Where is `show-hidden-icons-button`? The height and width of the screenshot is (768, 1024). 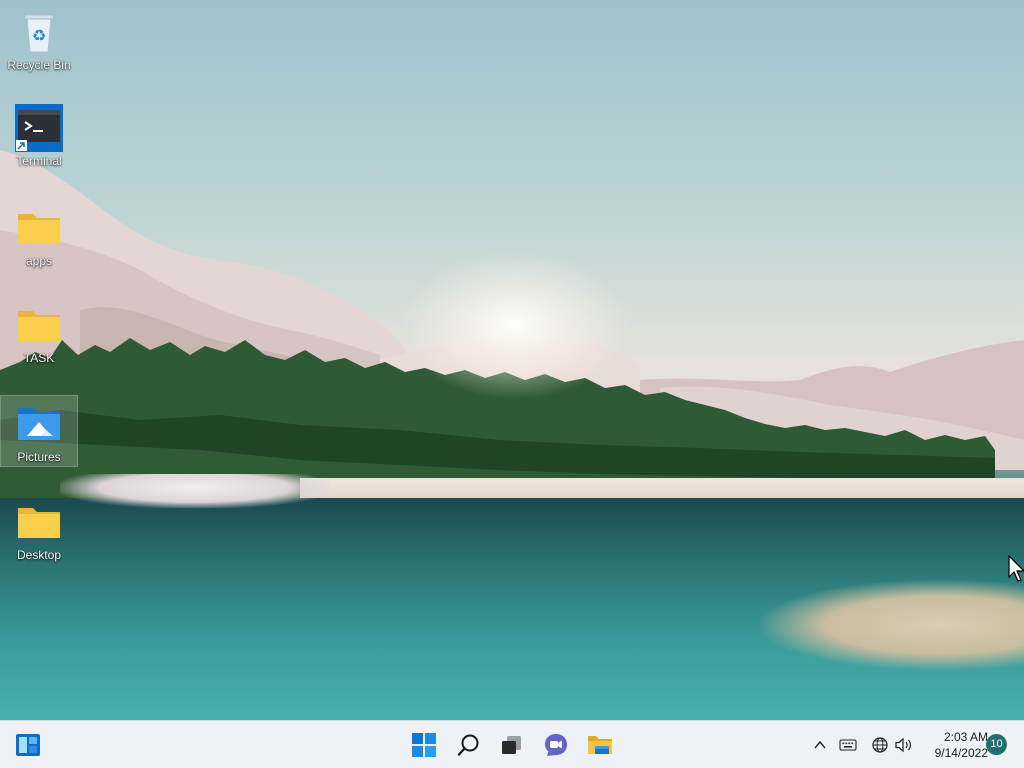
show-hidden-icons-button is located at coordinates (820, 745).